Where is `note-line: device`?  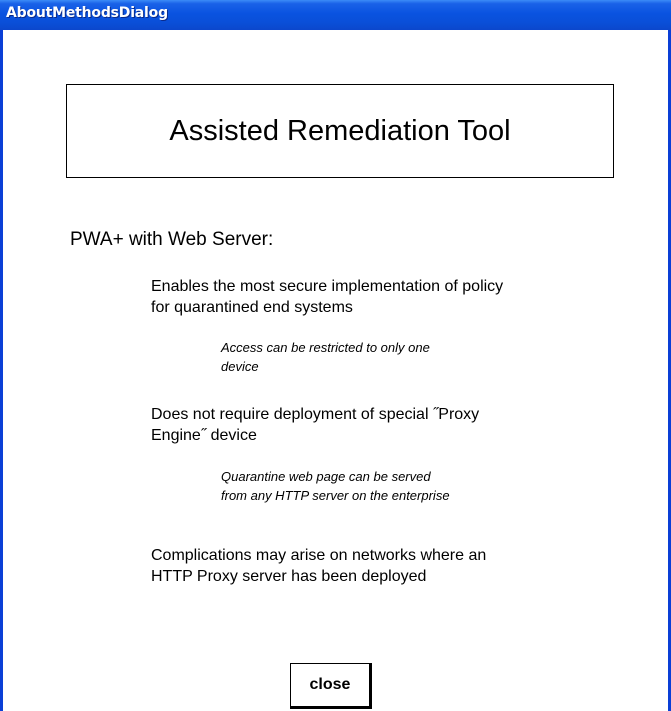
note-line: device is located at coordinates (240, 366).